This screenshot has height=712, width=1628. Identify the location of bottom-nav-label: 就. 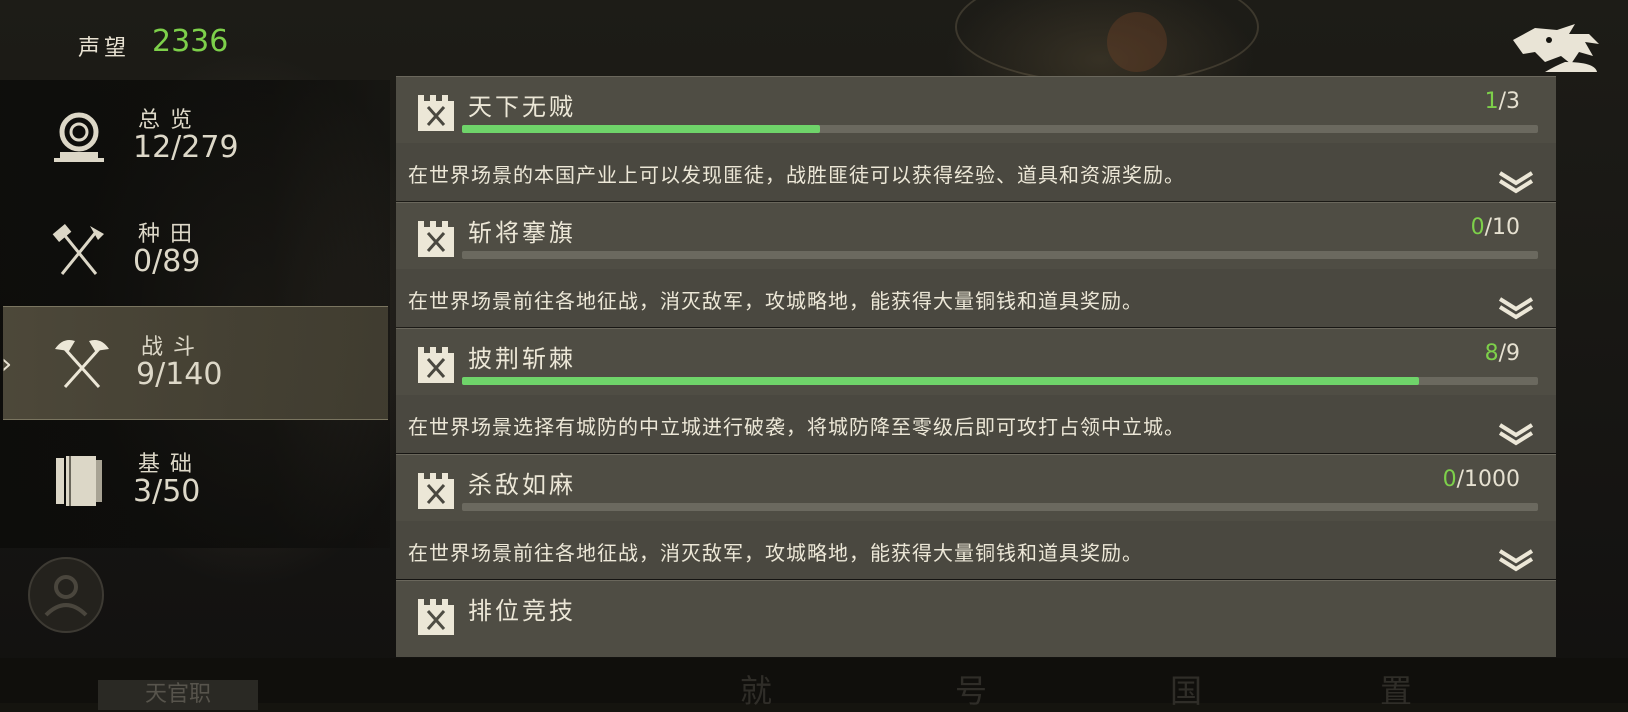
(756, 691).